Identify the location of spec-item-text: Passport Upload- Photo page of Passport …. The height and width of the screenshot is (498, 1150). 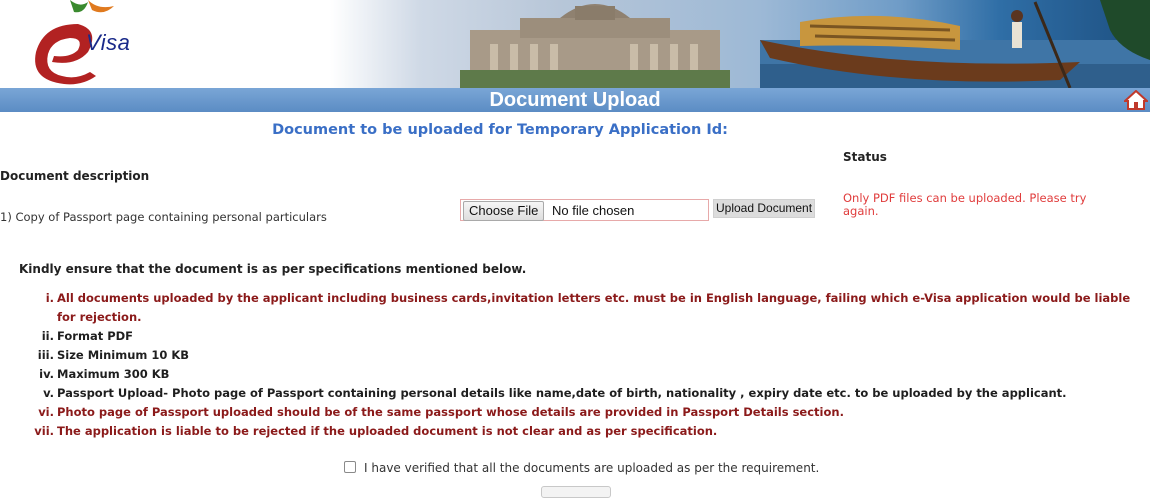
(562, 393).